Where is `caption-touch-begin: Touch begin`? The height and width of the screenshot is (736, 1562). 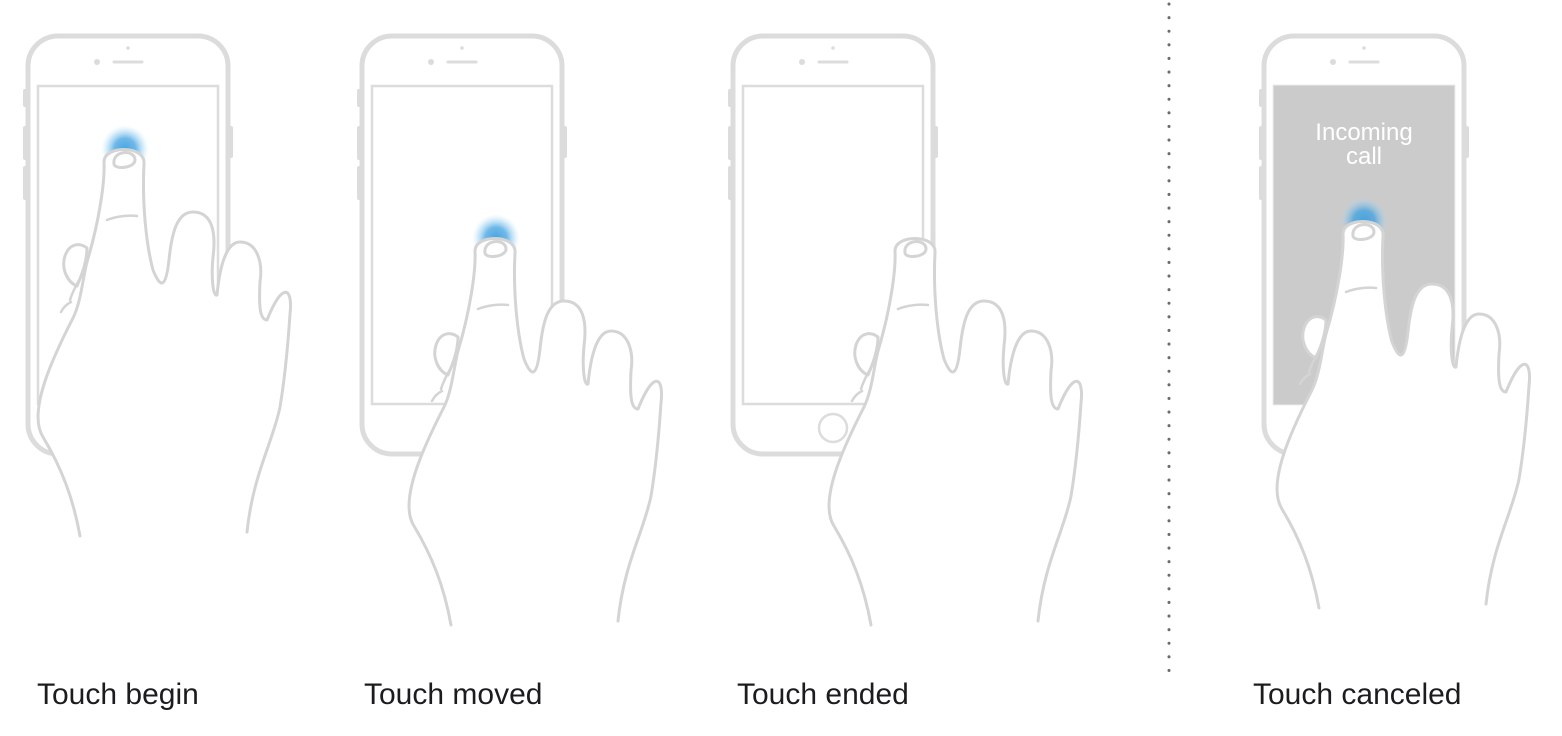
caption-touch-begin: Touch begin is located at coordinates (118, 694).